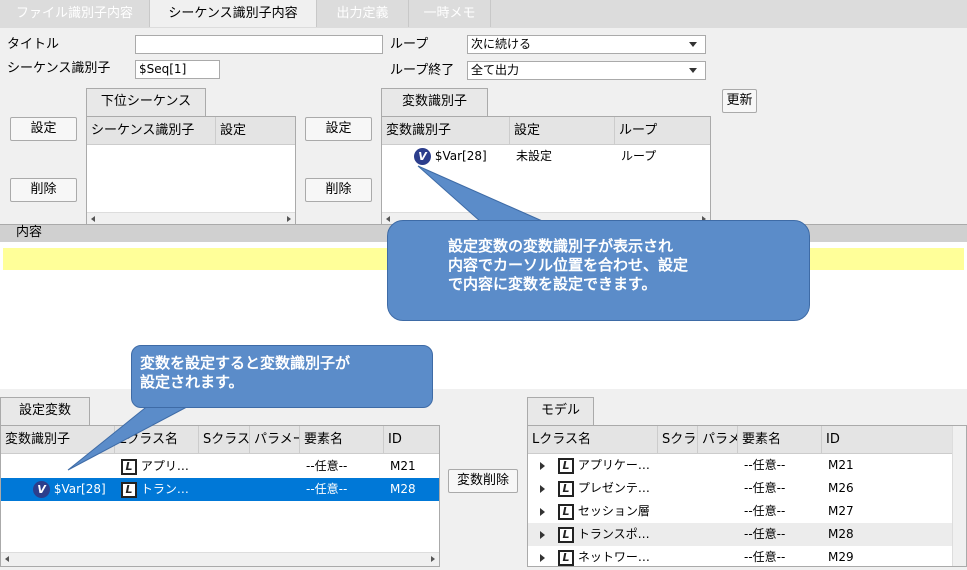 This screenshot has height=570, width=967. Describe the element at coordinates (33, 44) in the screenshot. I see `title-label: タイトル` at that location.